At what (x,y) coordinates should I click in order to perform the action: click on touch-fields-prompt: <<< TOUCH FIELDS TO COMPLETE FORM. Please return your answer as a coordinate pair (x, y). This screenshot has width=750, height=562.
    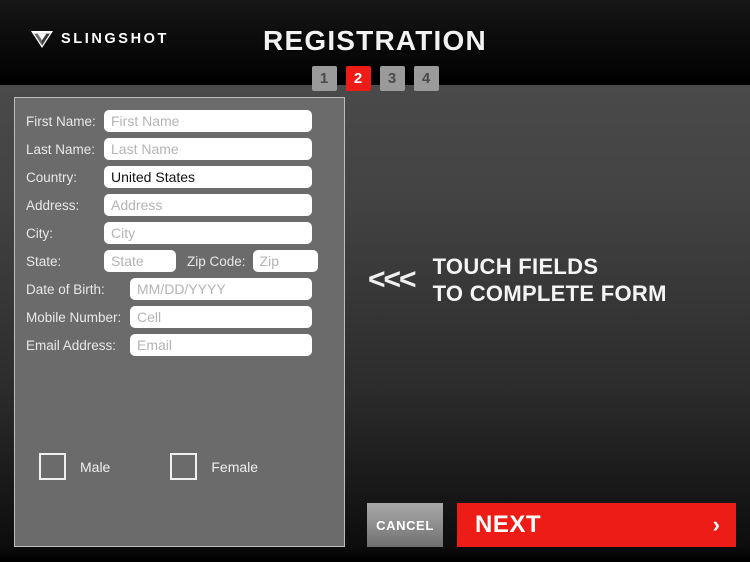
    Looking at the image, I should click on (517, 280).